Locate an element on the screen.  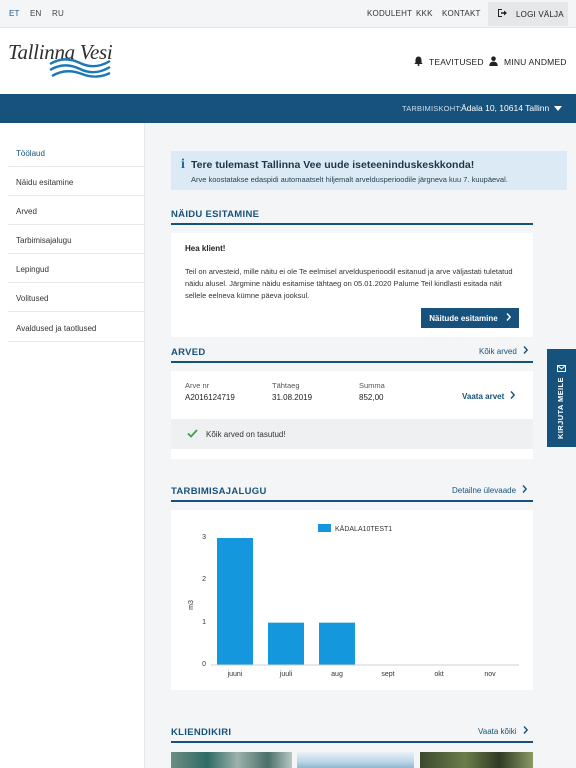
submit-readings-button: Näitude esitamine is located at coordinates (470, 318).